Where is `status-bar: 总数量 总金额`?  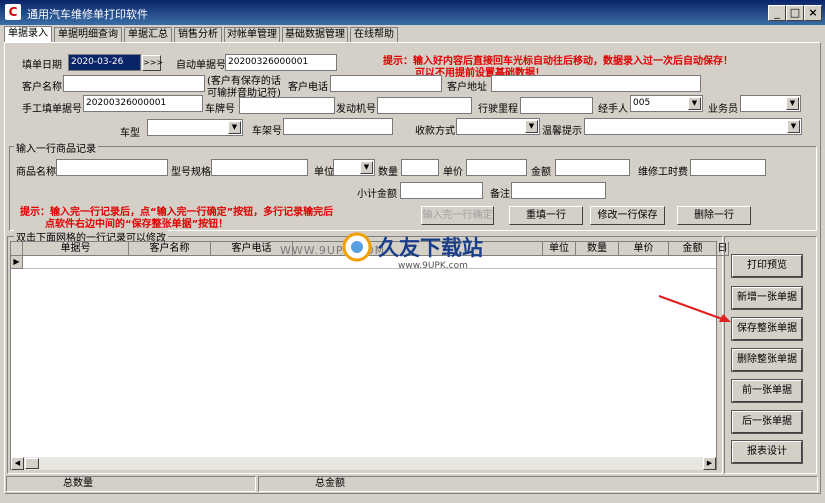
status-bar: 总数量 总金额 is located at coordinates (412, 484).